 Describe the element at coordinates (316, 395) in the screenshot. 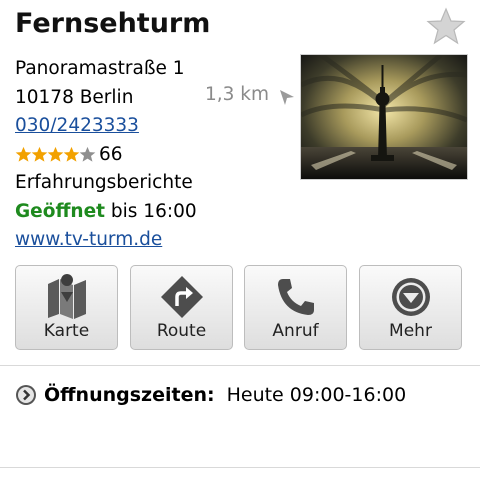

I see `opening-hours-value: Heute 09:00-16:00` at that location.